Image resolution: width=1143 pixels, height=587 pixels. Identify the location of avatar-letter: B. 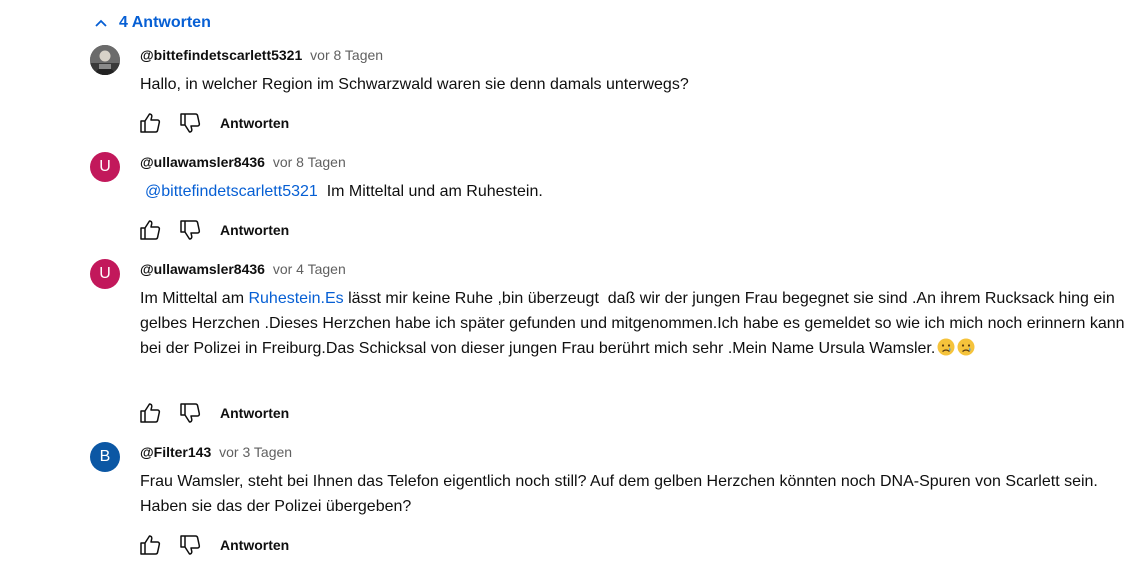
(105, 456).